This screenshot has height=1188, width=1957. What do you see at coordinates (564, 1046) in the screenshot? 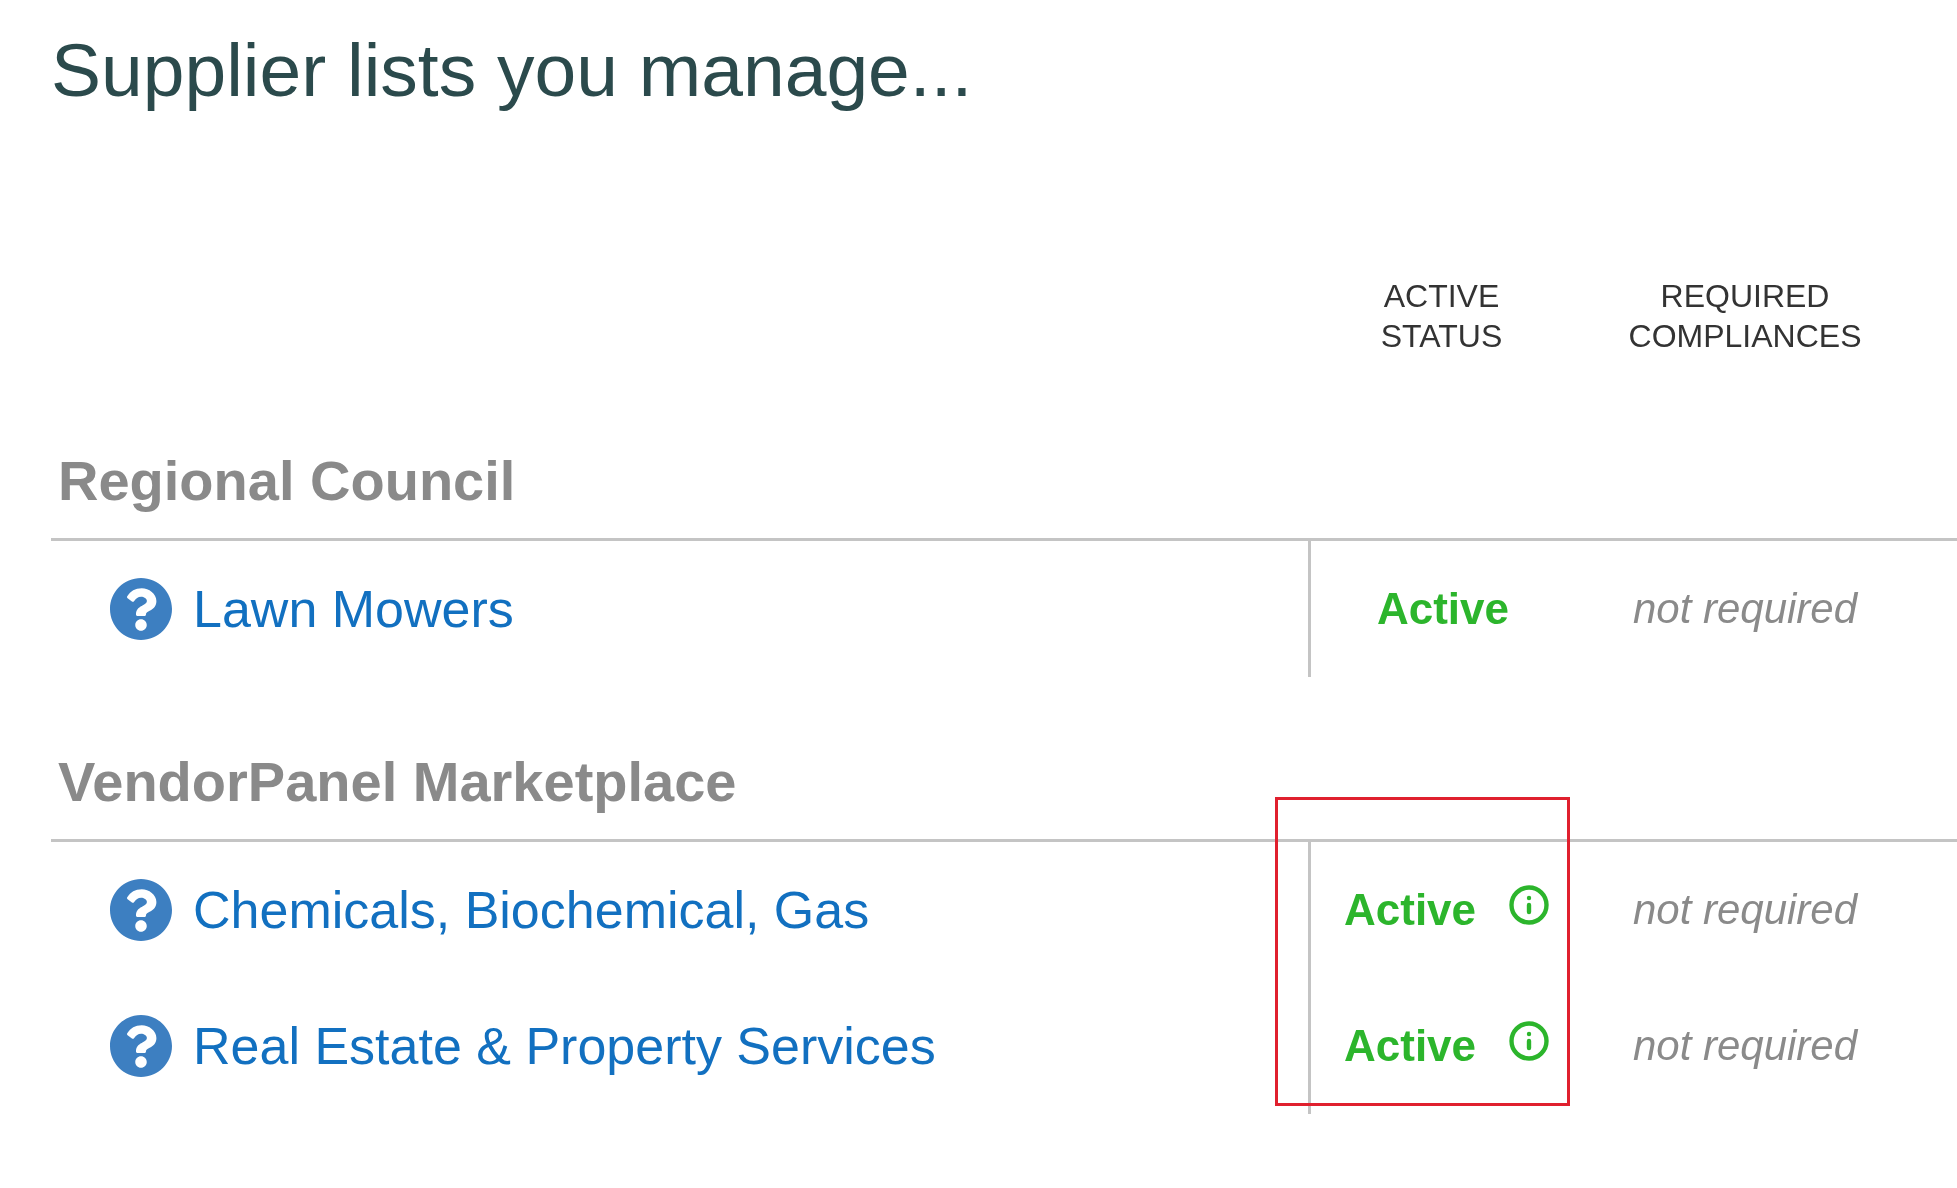
I see `supplier-list-link: Real Estate & Property Services` at bounding box center [564, 1046].